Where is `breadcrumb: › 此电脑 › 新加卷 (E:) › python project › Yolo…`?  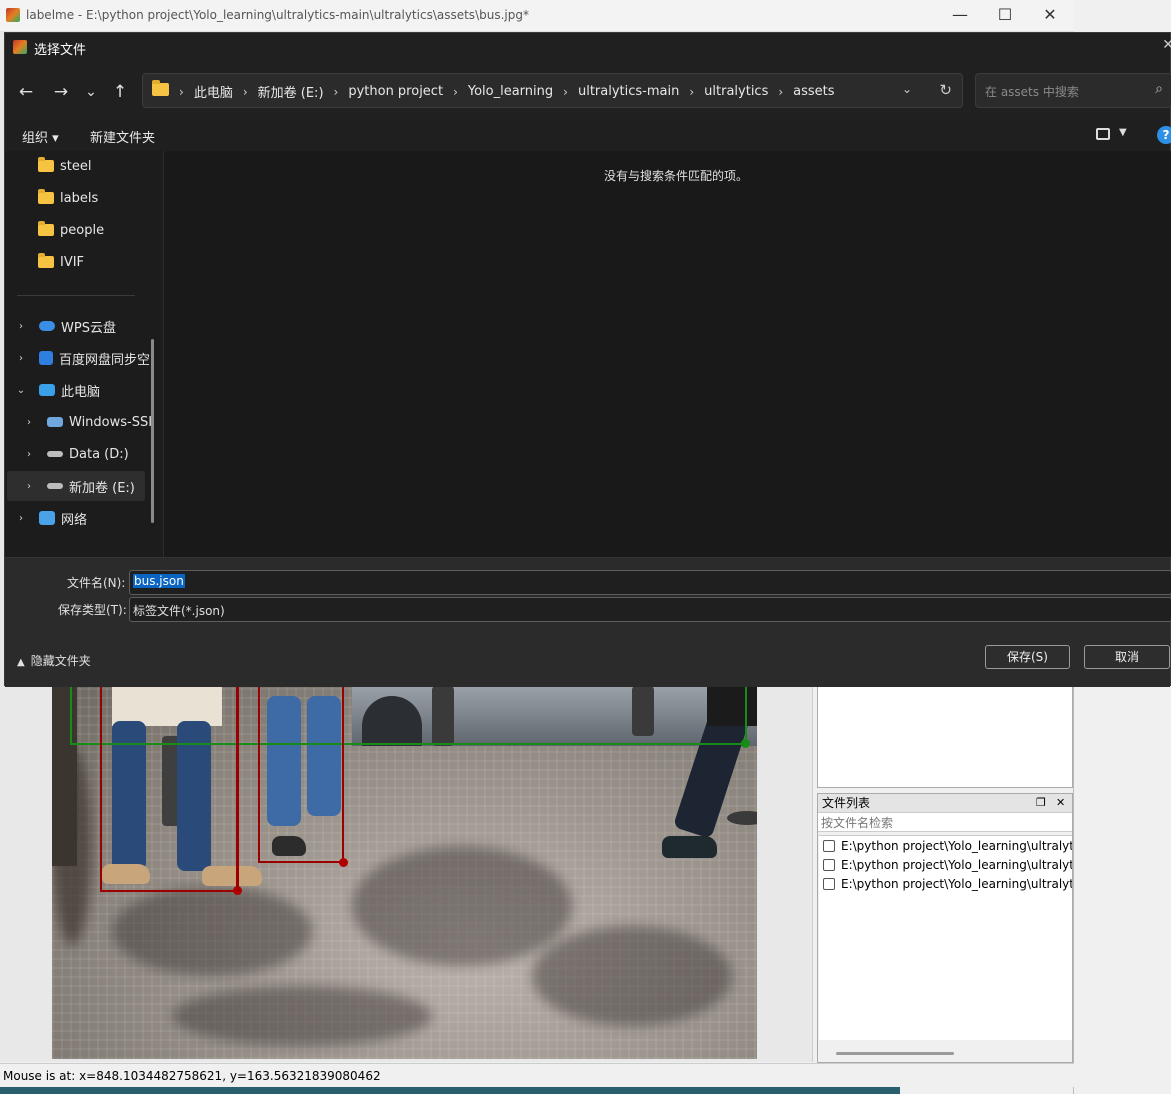 breadcrumb: › 此电脑 › 新加卷 (E:) › python project › Yolo… is located at coordinates (507, 91).